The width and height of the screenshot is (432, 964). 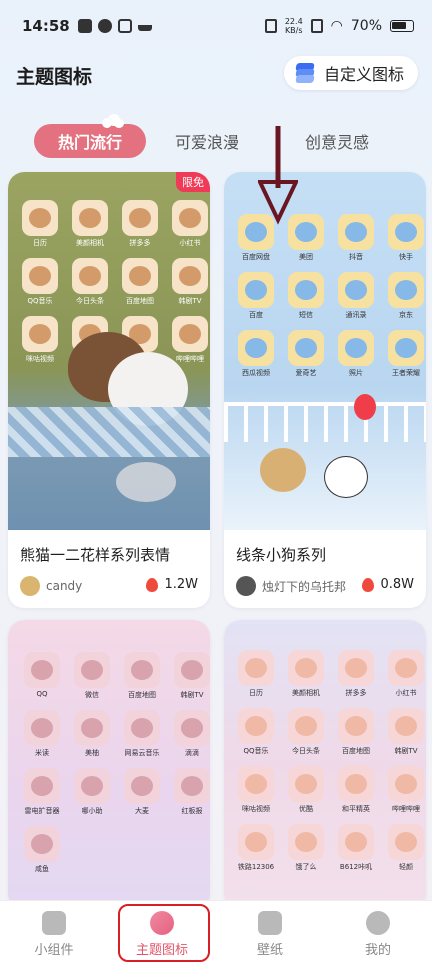 I want to click on app-icon-preview: 快手, so click(x=406, y=238).